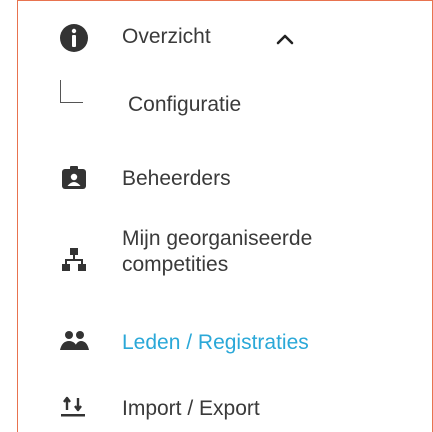  I want to click on chevron-up-icon, so click(285, 39).